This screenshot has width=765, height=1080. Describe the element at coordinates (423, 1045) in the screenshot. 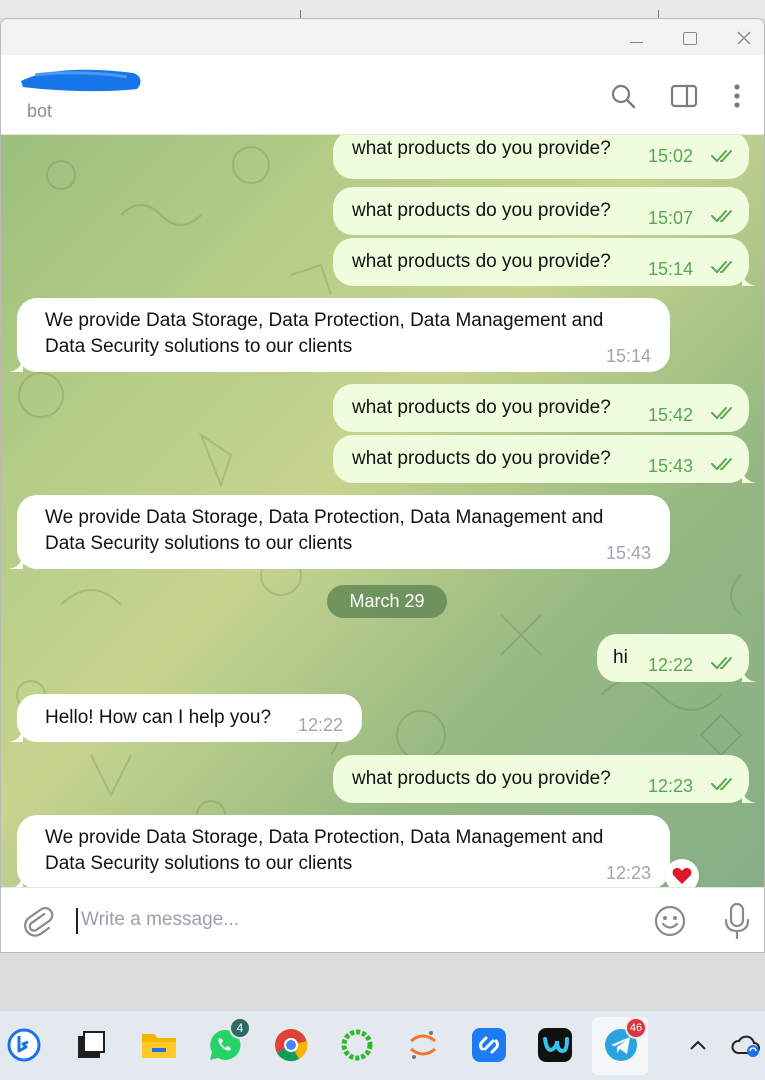

I see `jupyter-icon` at that location.